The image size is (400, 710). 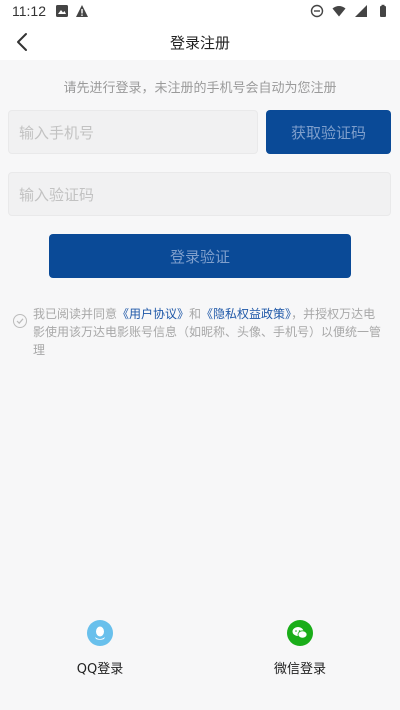 What do you see at coordinates (100, 633) in the screenshot?
I see `qq-icon` at bounding box center [100, 633].